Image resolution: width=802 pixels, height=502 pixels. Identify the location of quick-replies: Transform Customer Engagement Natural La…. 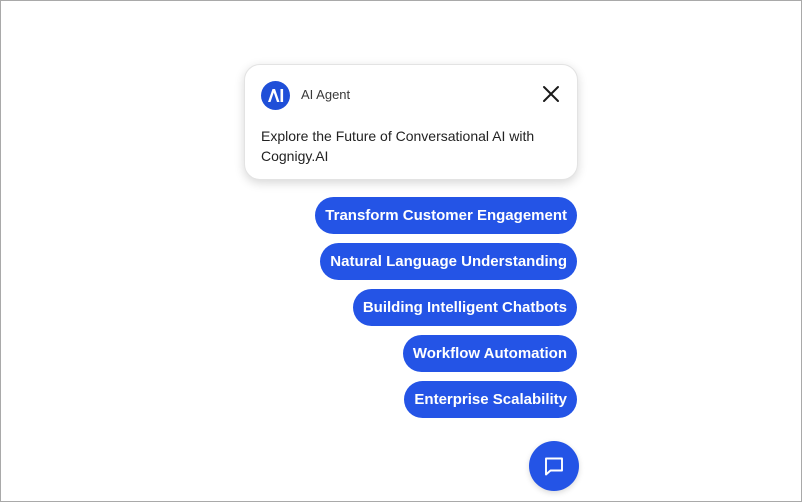
(446, 307).